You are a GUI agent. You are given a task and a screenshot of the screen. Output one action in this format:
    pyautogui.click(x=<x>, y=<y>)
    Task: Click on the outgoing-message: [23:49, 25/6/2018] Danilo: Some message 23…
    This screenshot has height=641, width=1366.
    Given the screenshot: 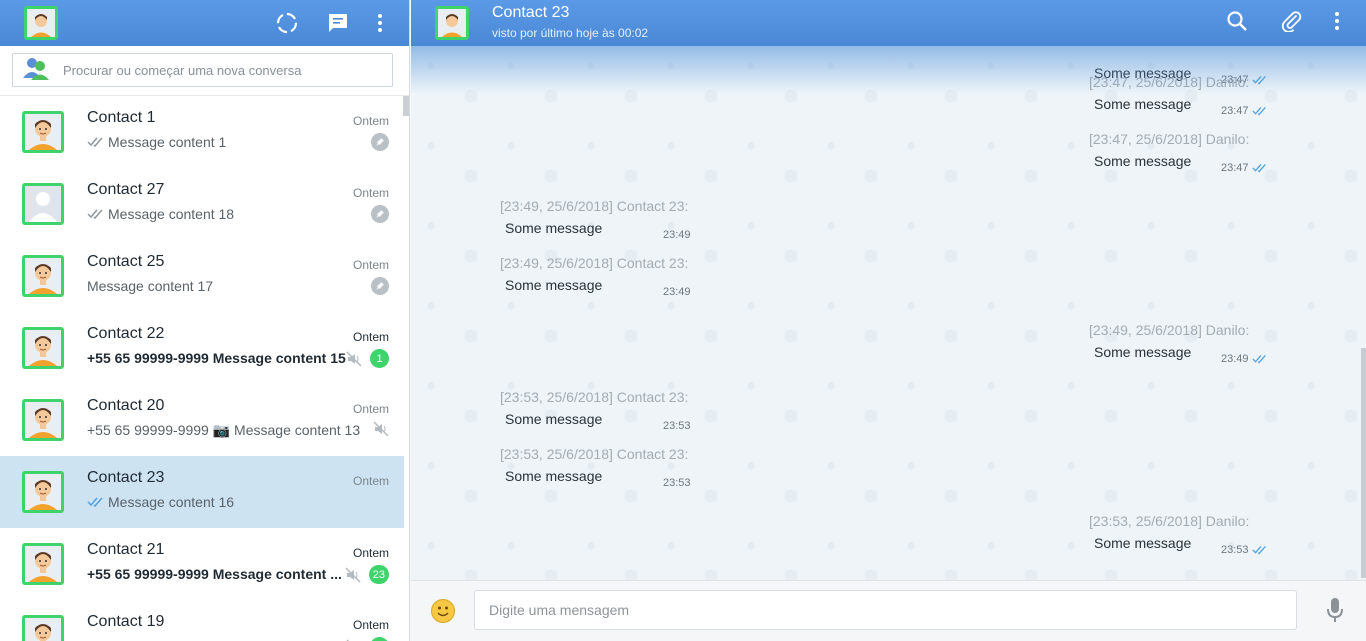 What is the action you would take?
    pyautogui.click(x=1179, y=347)
    